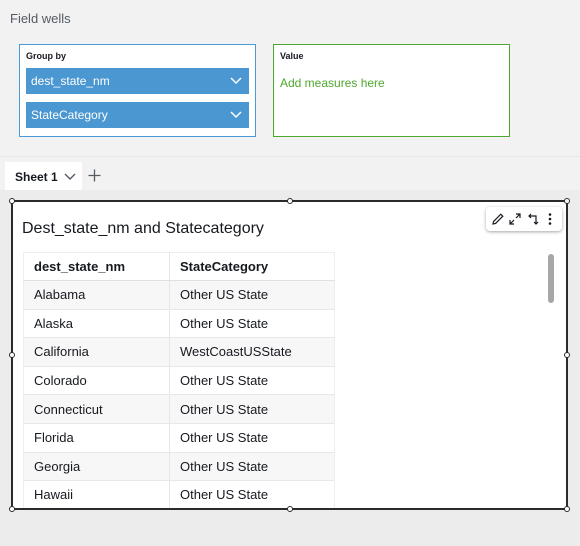 The height and width of the screenshot is (546, 580). Describe the element at coordinates (550, 219) in the screenshot. I see `more-icon` at that location.